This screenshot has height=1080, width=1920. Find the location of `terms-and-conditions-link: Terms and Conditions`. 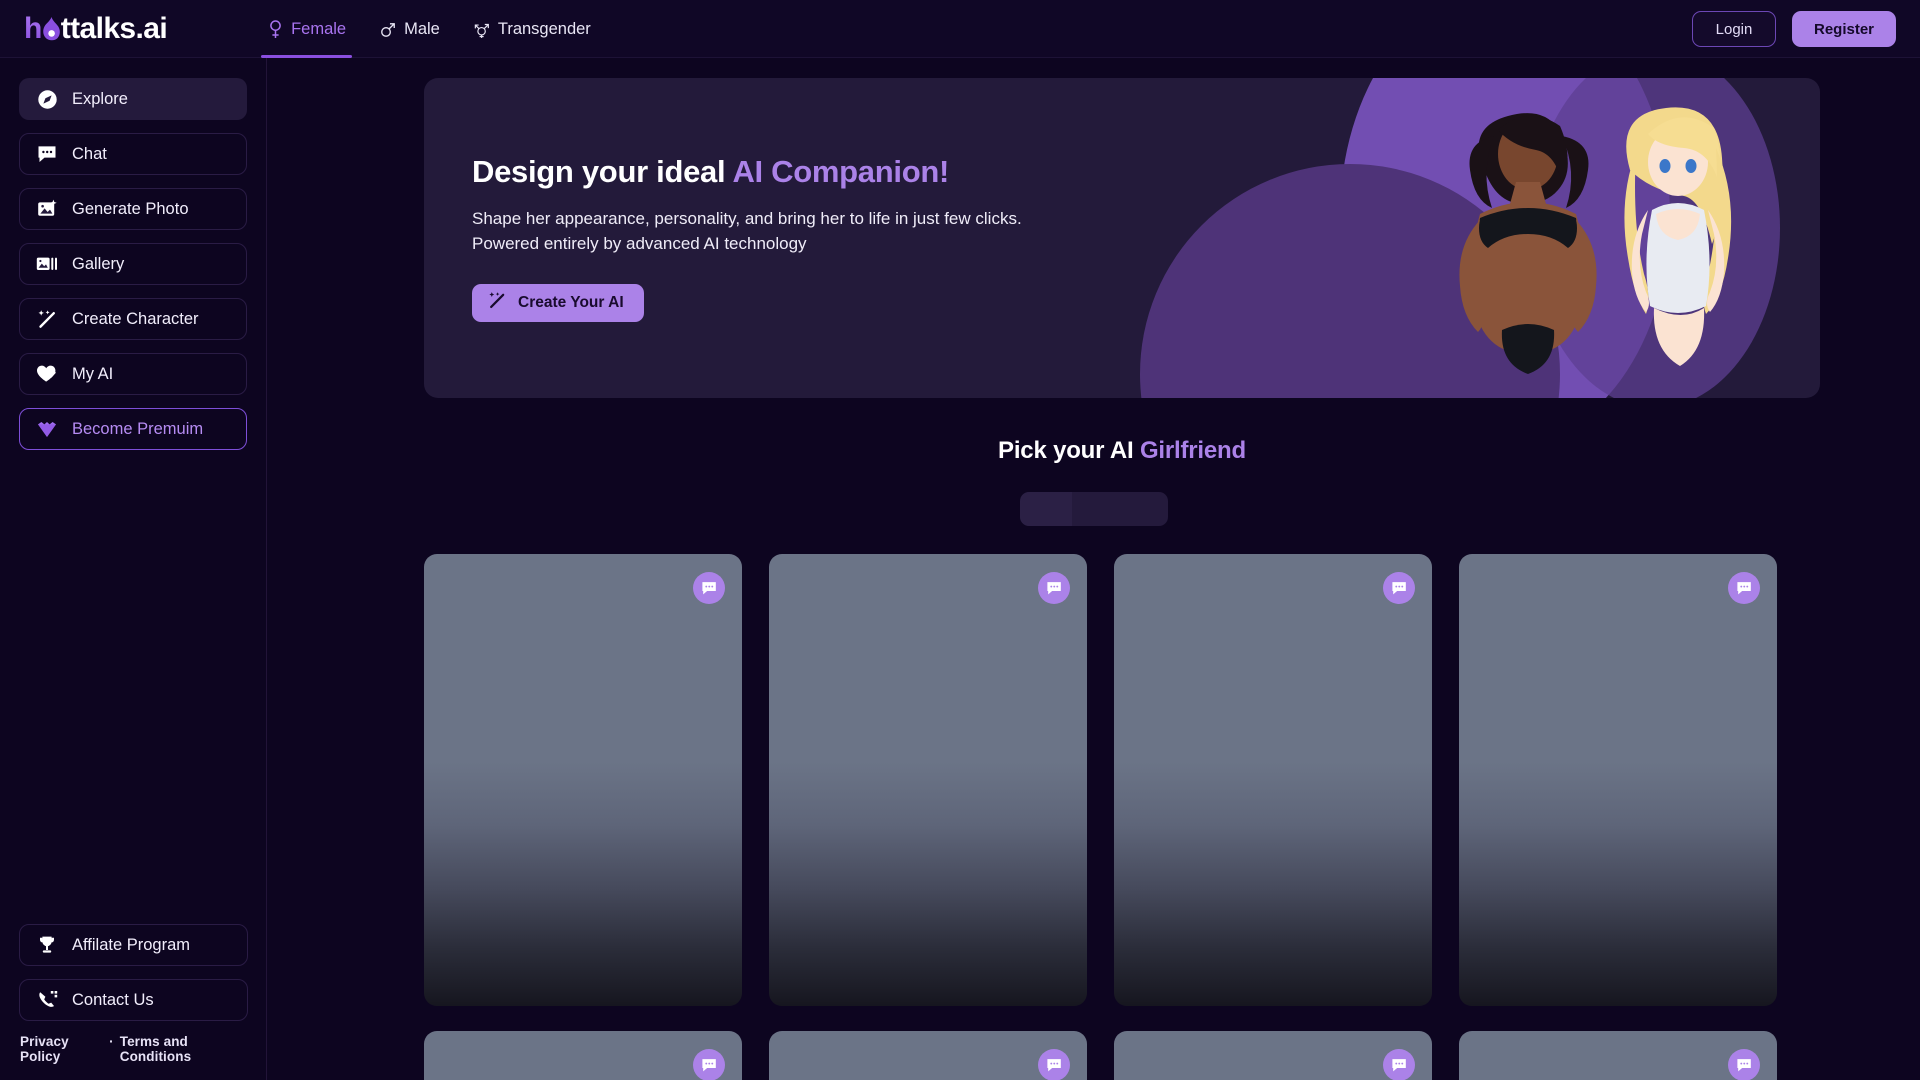

terms-and-conditions-link: Terms and Conditions is located at coordinates (184, 1049).